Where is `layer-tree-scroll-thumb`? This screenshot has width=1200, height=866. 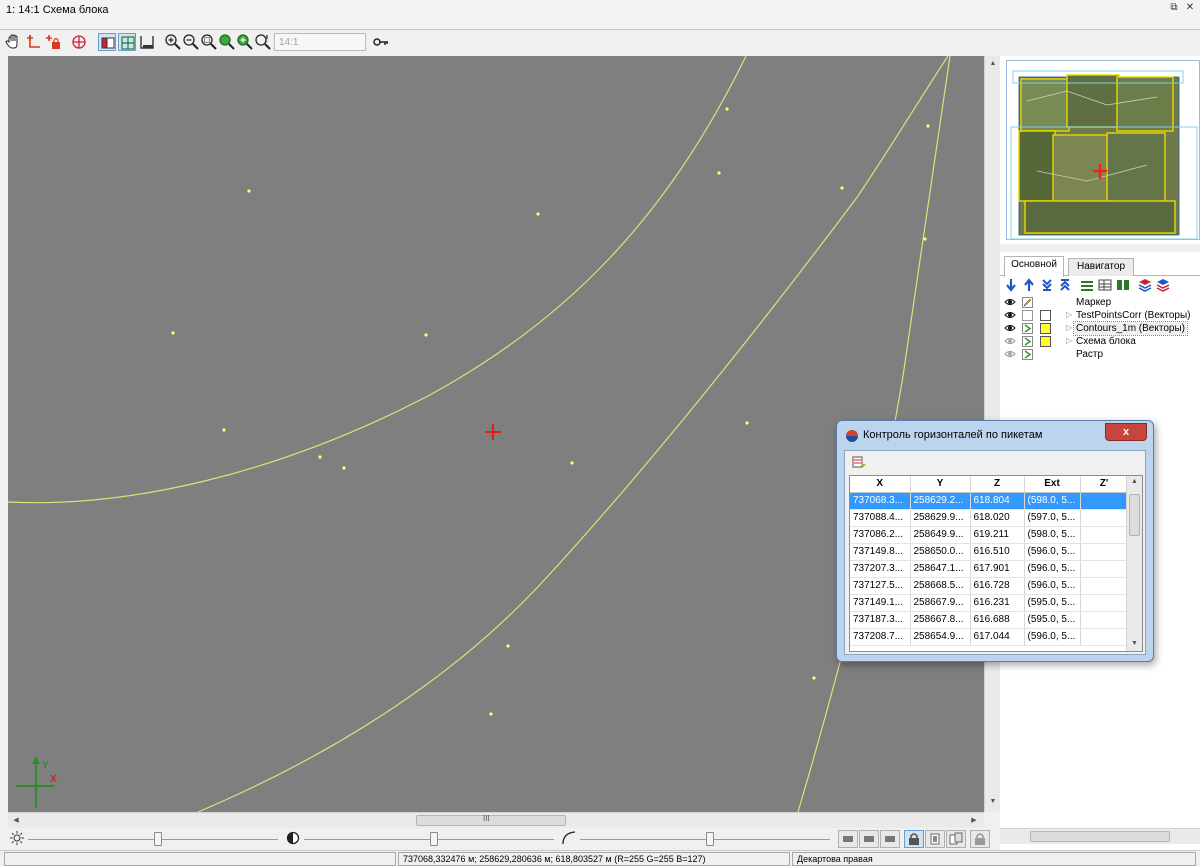 layer-tree-scroll-thumb is located at coordinates (1100, 836).